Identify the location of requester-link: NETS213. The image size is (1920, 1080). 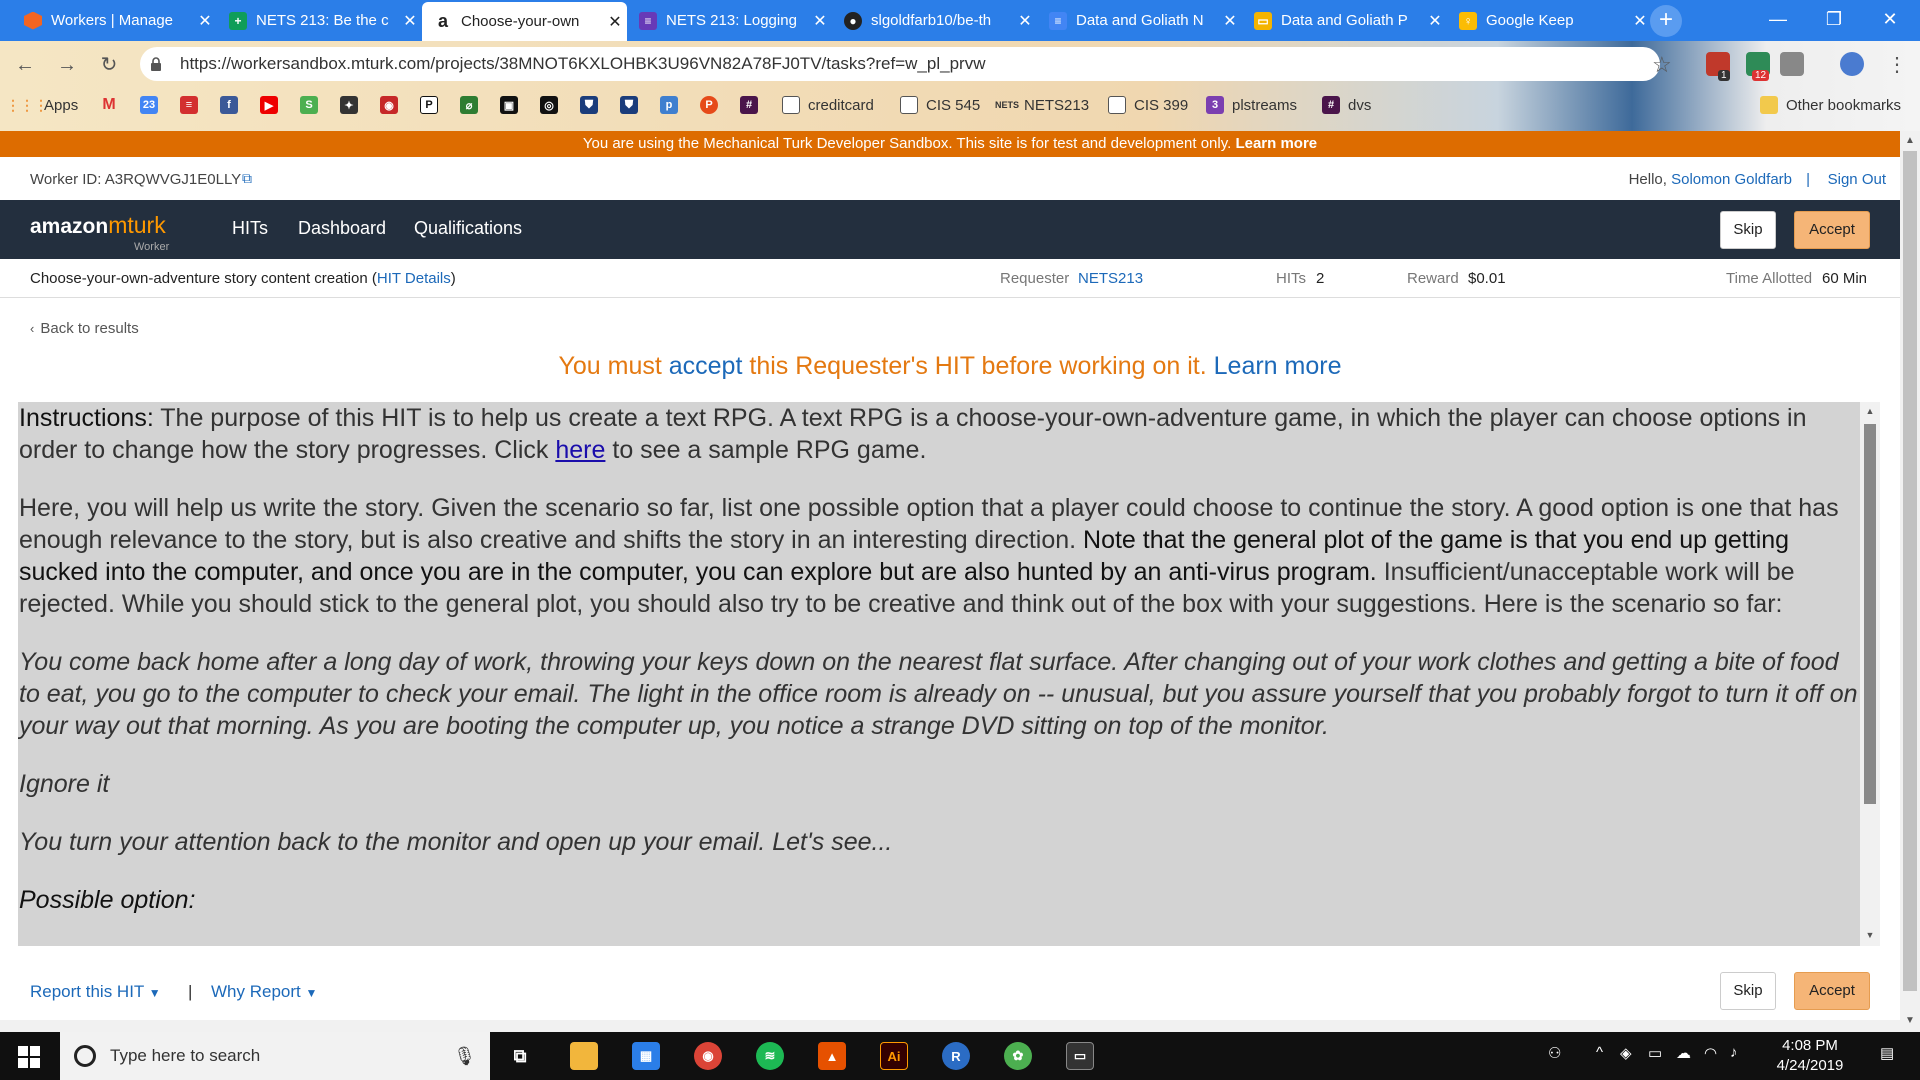
(1110, 278).